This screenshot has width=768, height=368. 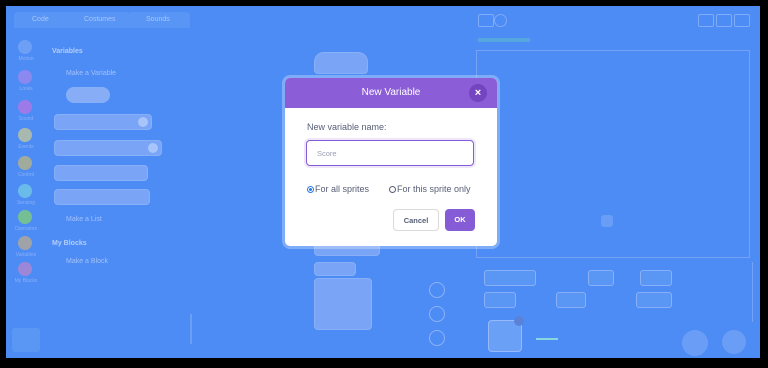 What do you see at coordinates (43, 20) in the screenshot?
I see `tab-code: Code` at bounding box center [43, 20].